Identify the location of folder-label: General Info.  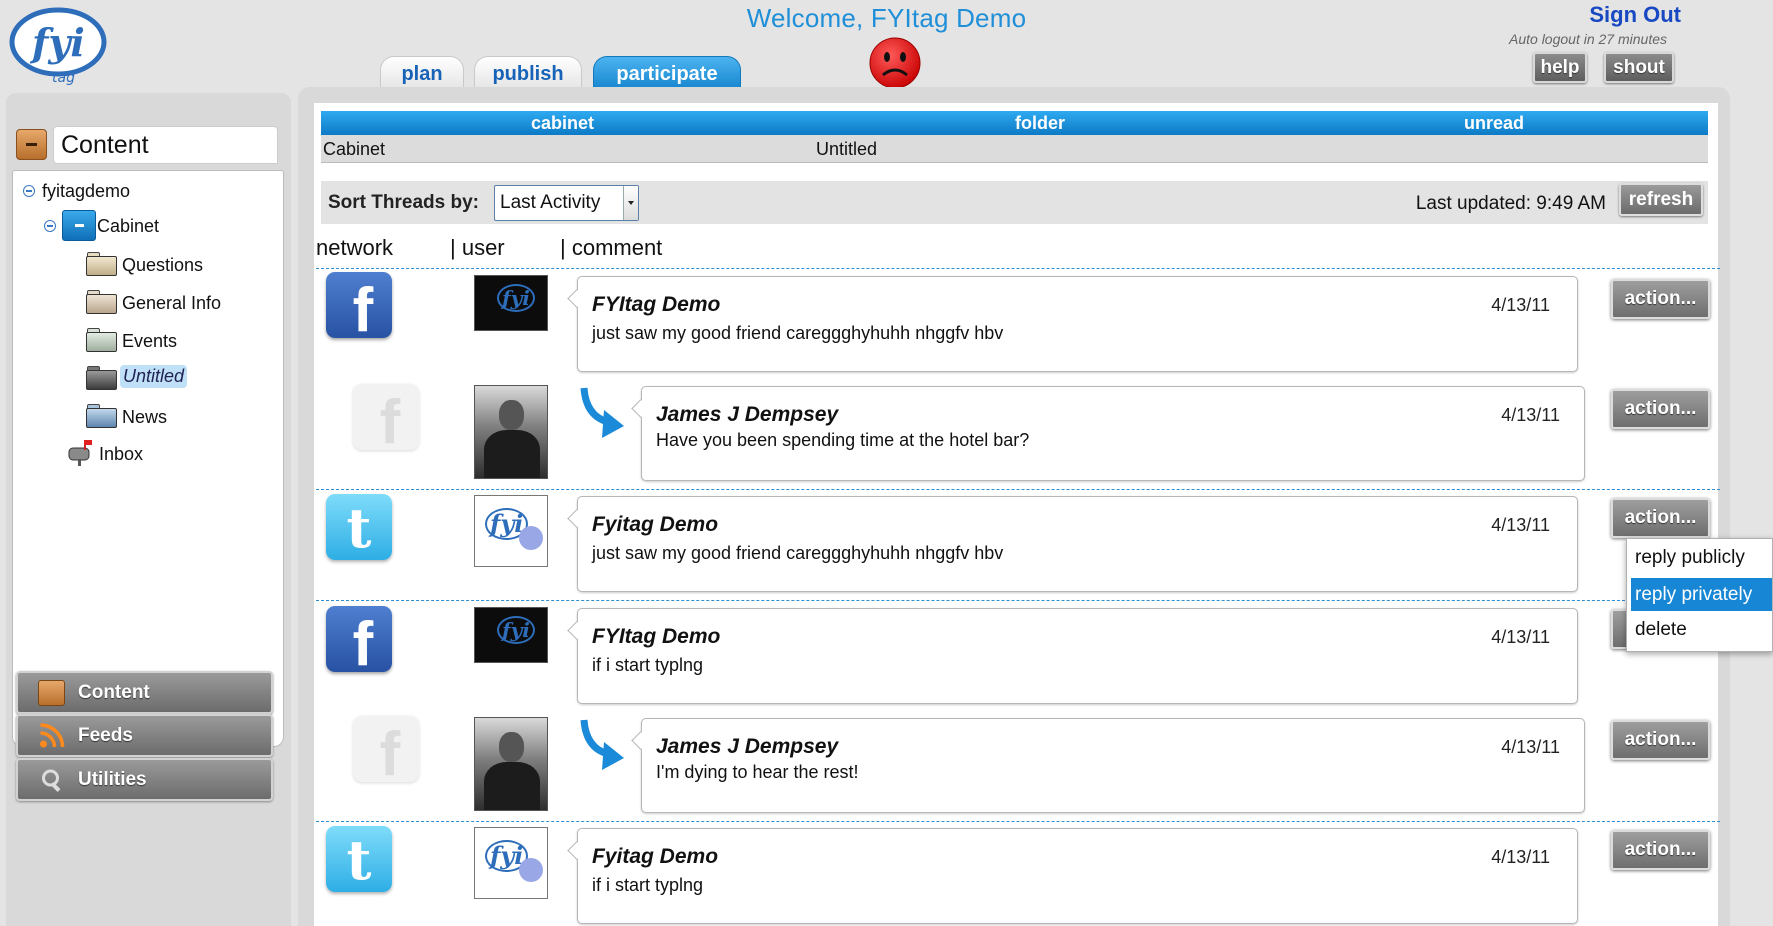
(172, 303).